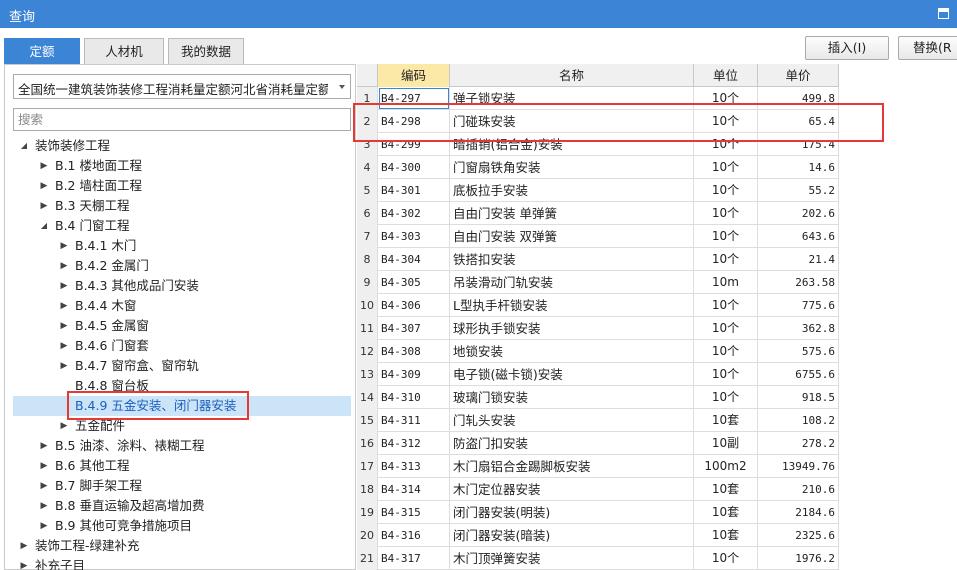 The width and height of the screenshot is (957, 570). I want to click on cell-unit: 10套, so click(726, 489).